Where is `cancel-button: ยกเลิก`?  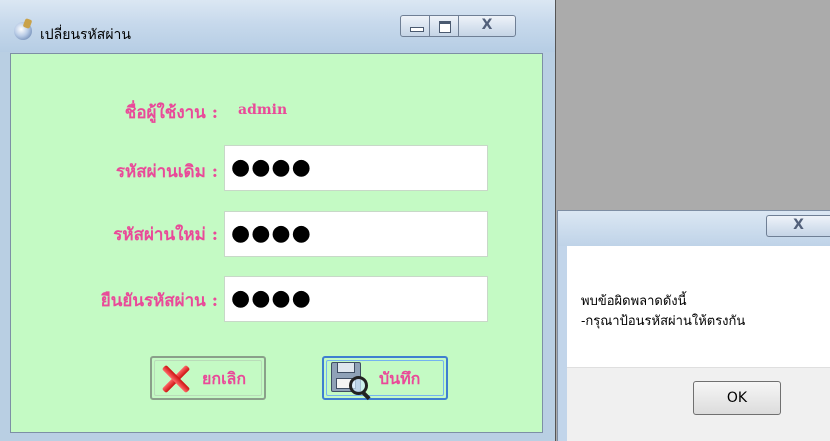
cancel-button: ยกเลิก is located at coordinates (208, 378).